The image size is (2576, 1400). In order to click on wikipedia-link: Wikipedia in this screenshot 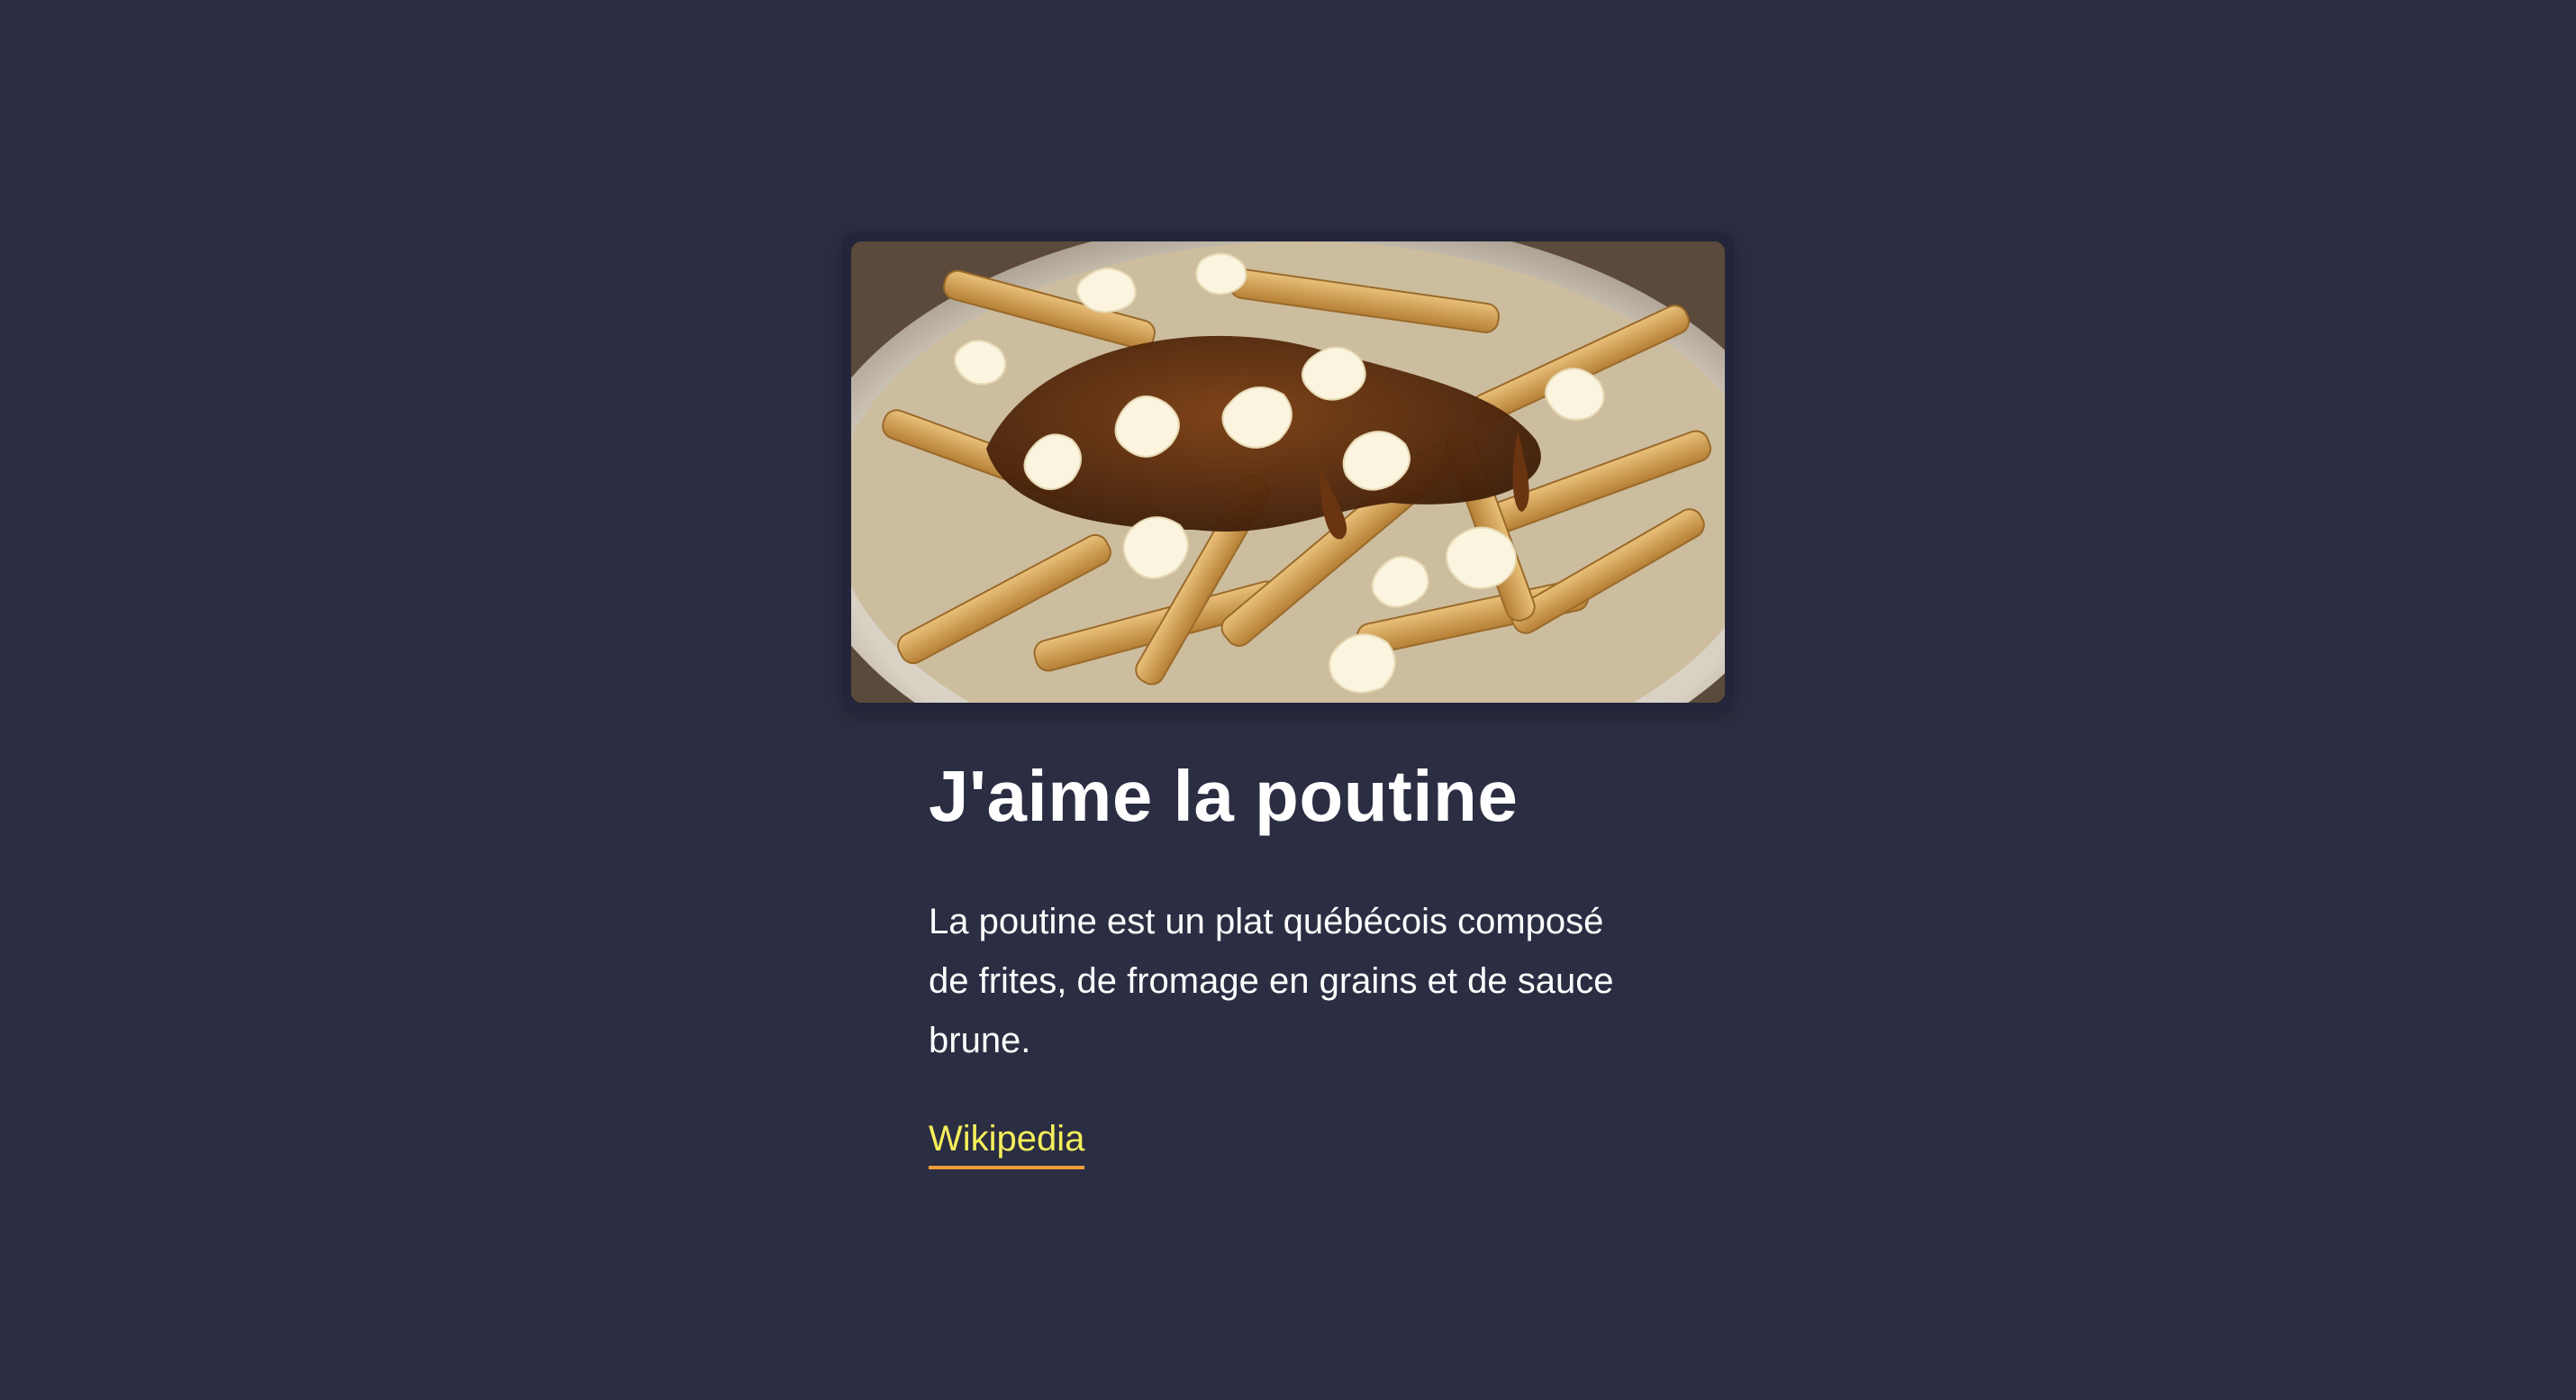, I will do `click(1007, 1142)`.